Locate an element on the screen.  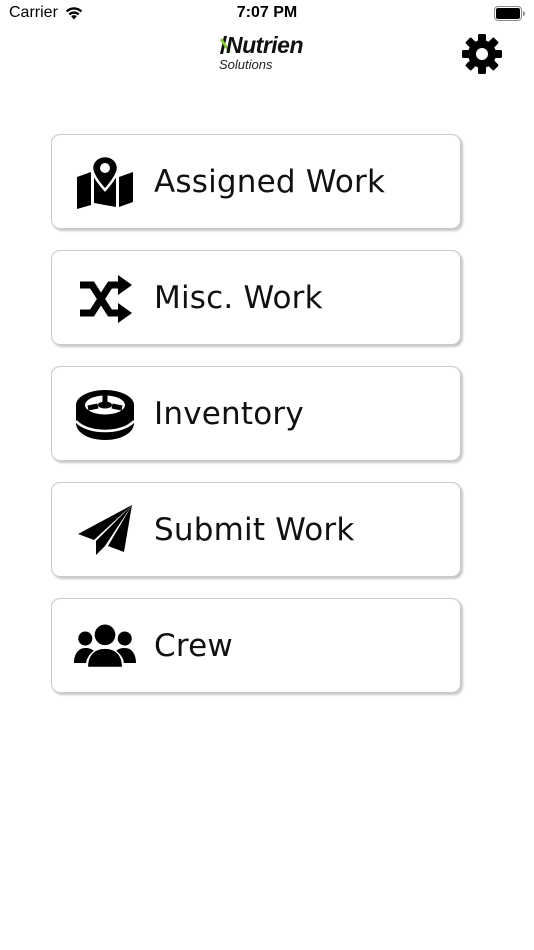
tire-icon is located at coordinates (105, 415).